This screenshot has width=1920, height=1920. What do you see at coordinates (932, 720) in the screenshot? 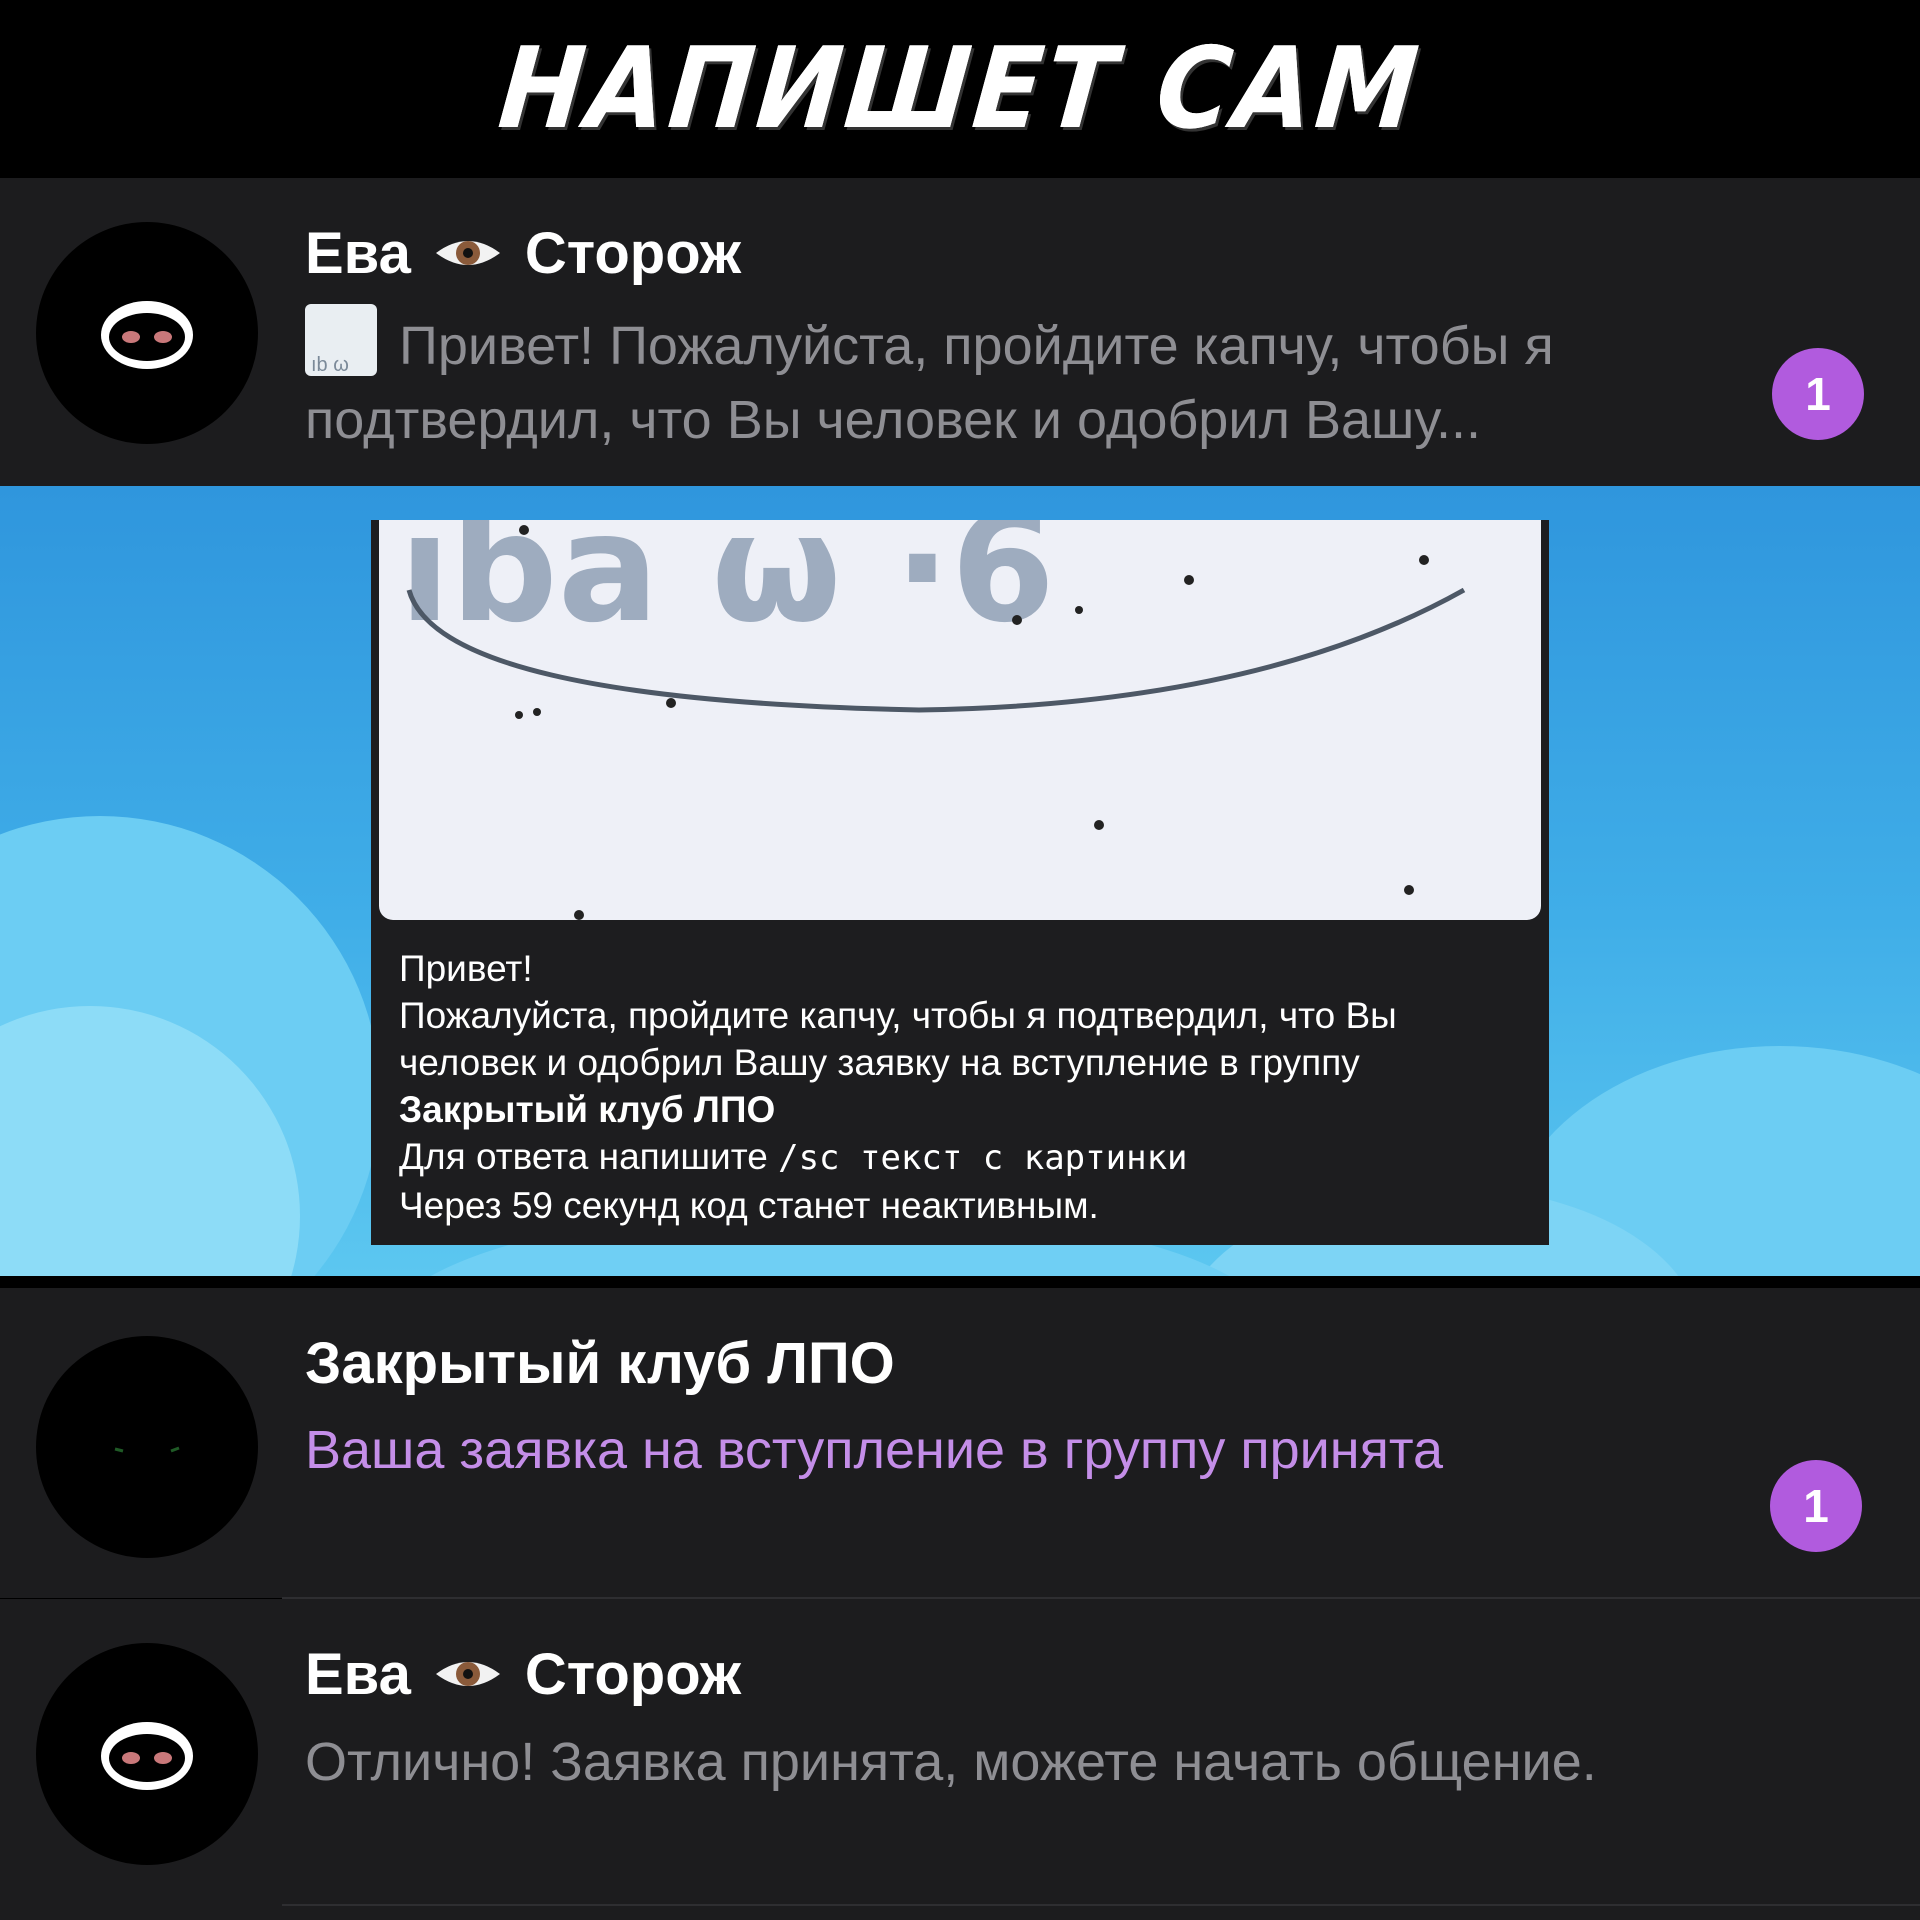
I see `captcha-drawing: ıba ω ·6` at bounding box center [932, 720].